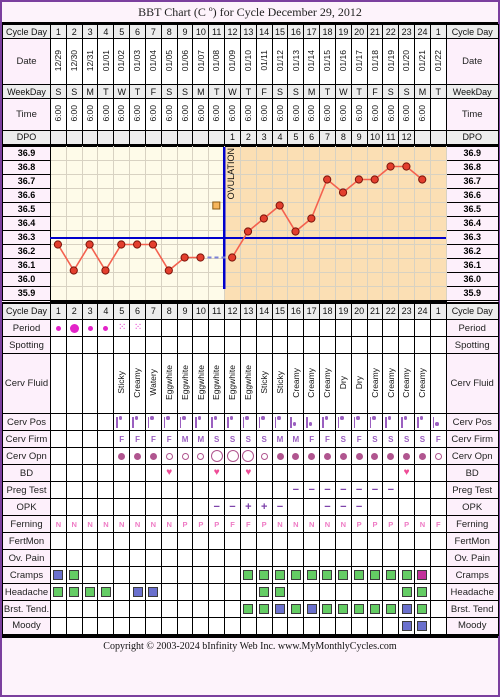  I want to click on temp-cell-d8-35.9, so click(169, 293).